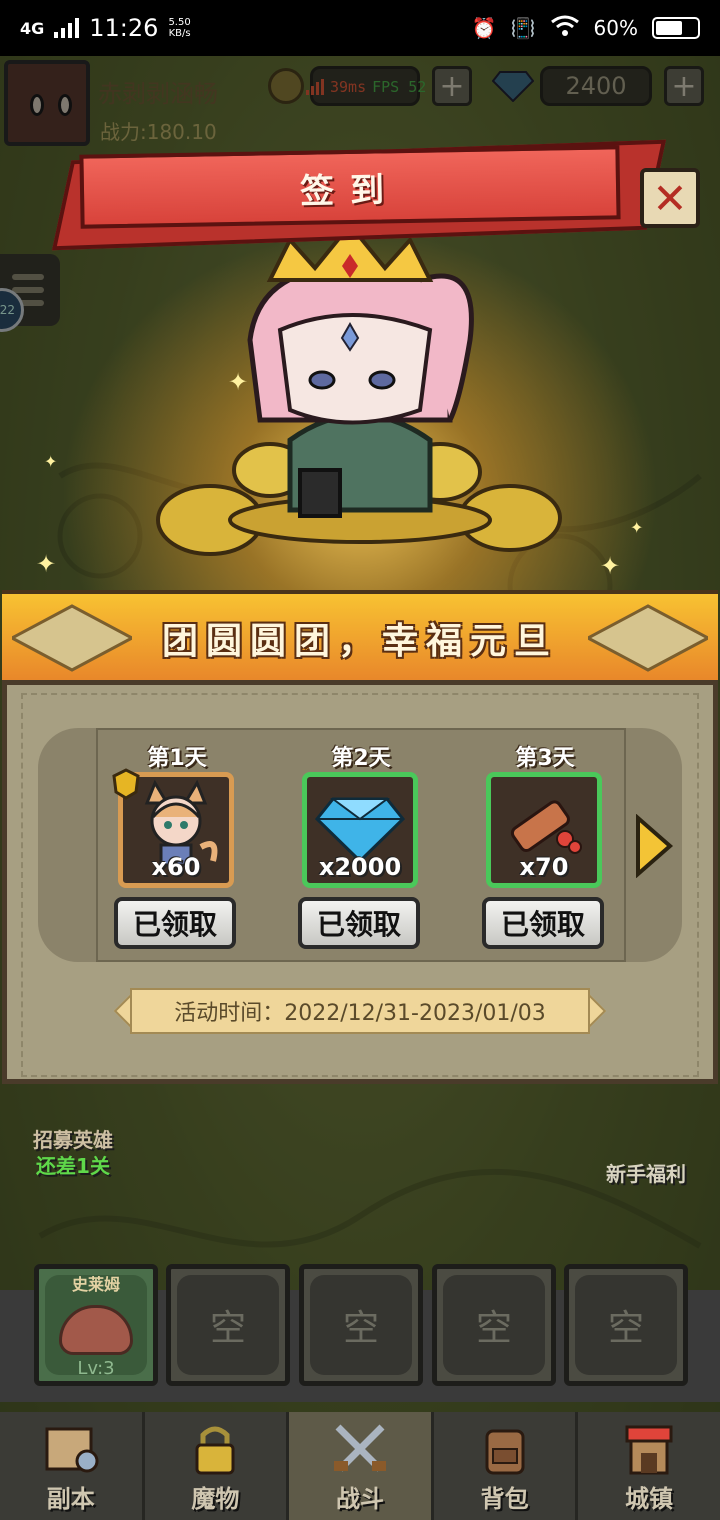 The height and width of the screenshot is (1520, 720). I want to click on team-slot-2: 空, so click(228, 1325).